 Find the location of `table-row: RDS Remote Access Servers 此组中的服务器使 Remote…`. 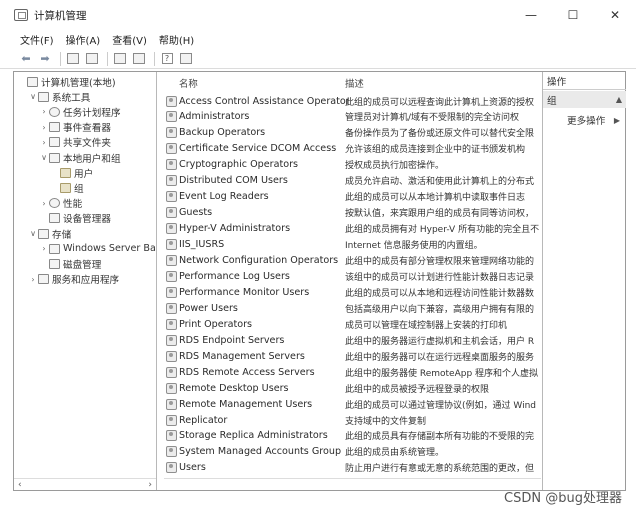

table-row: RDS Remote Access Servers 此组中的服务器使 Remote… is located at coordinates (352, 372).